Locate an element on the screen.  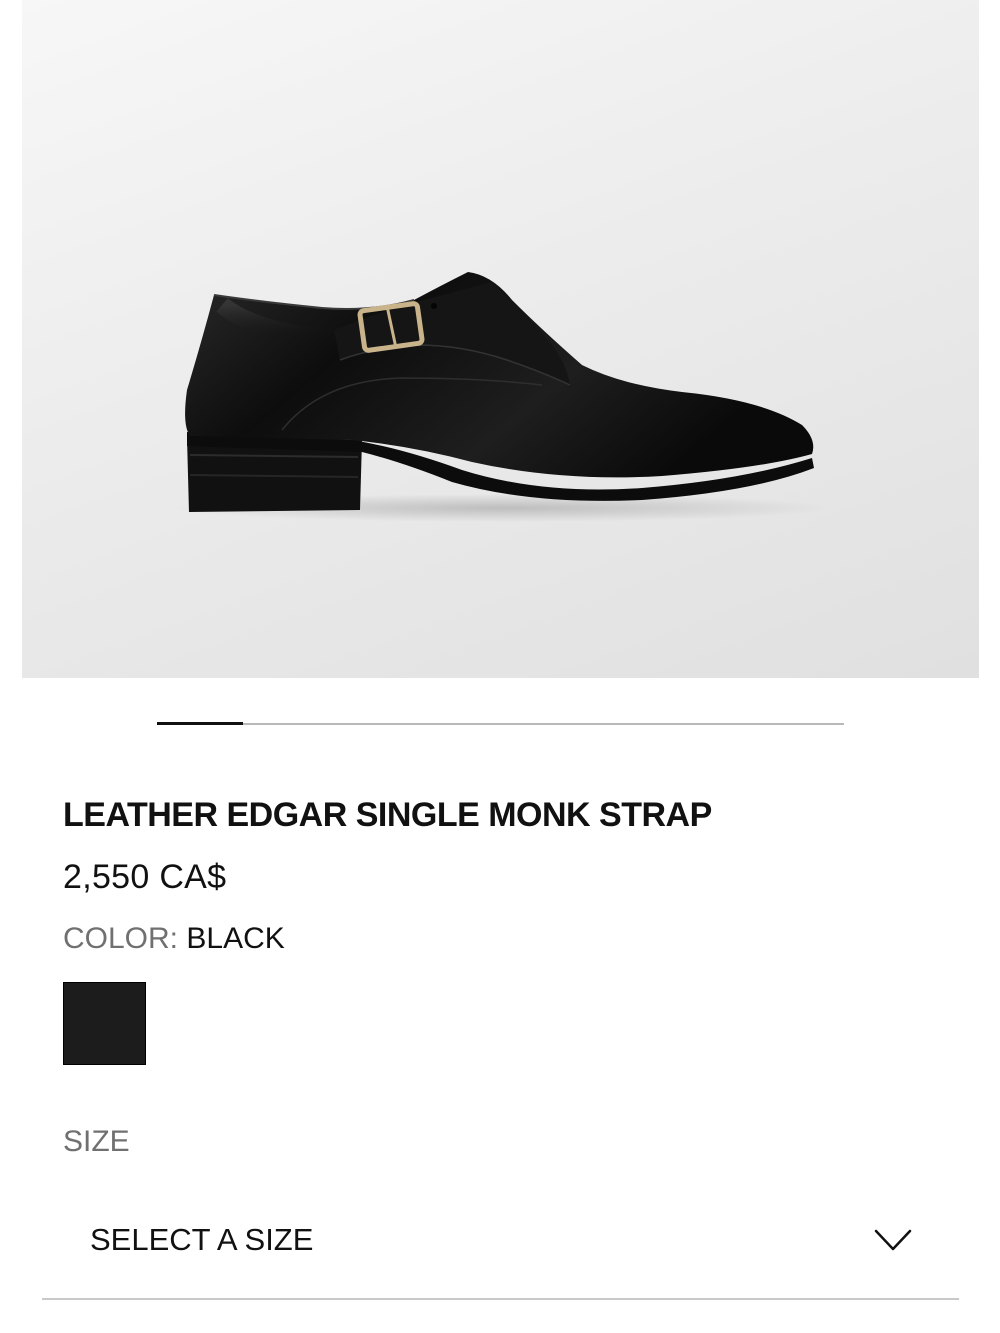
shoe-illustration is located at coordinates (502, 397).